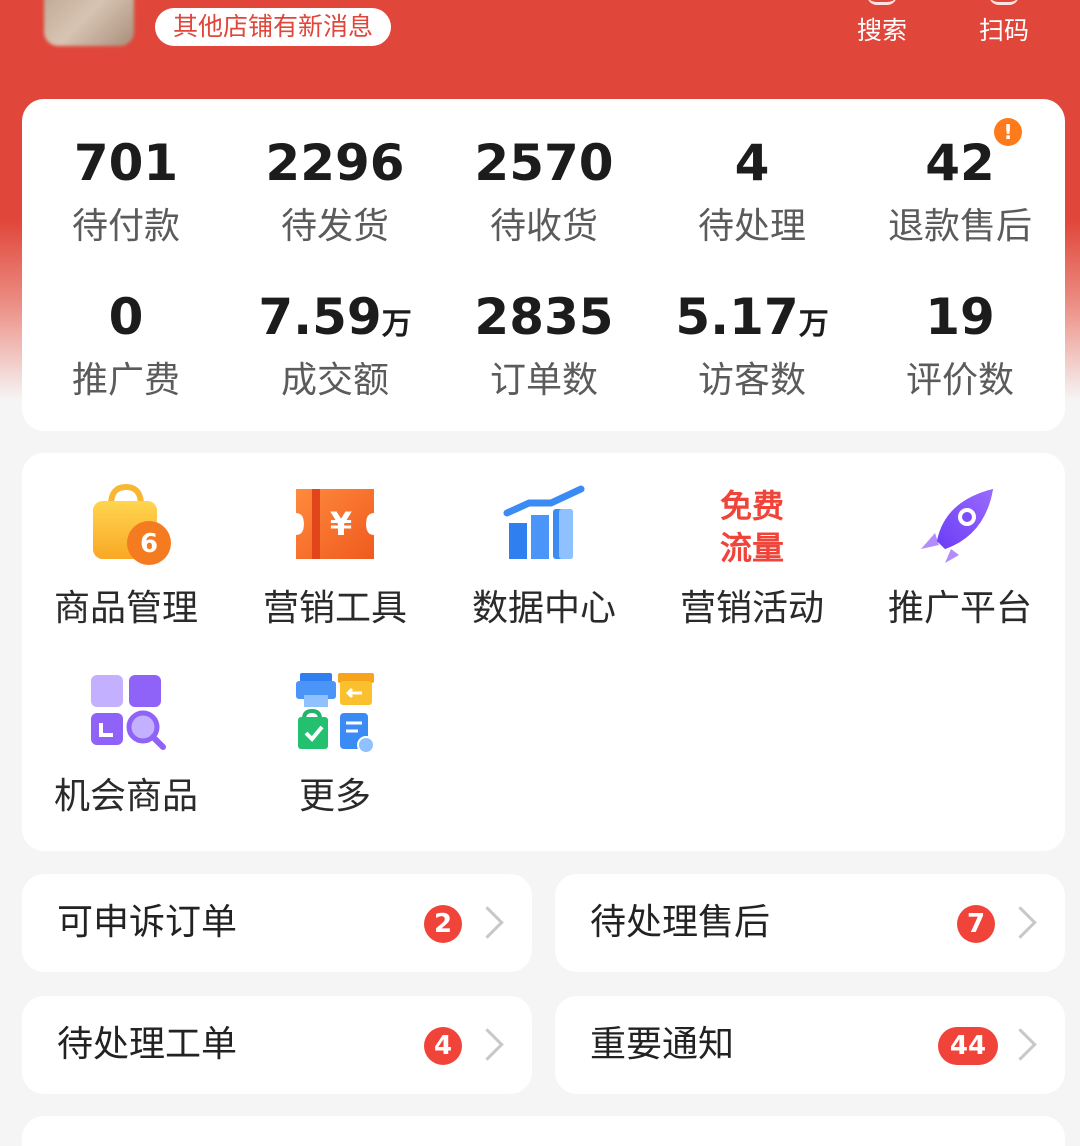  What do you see at coordinates (273, 27) in the screenshot?
I see `other-shop-notice: 其他店铺有新消息` at bounding box center [273, 27].